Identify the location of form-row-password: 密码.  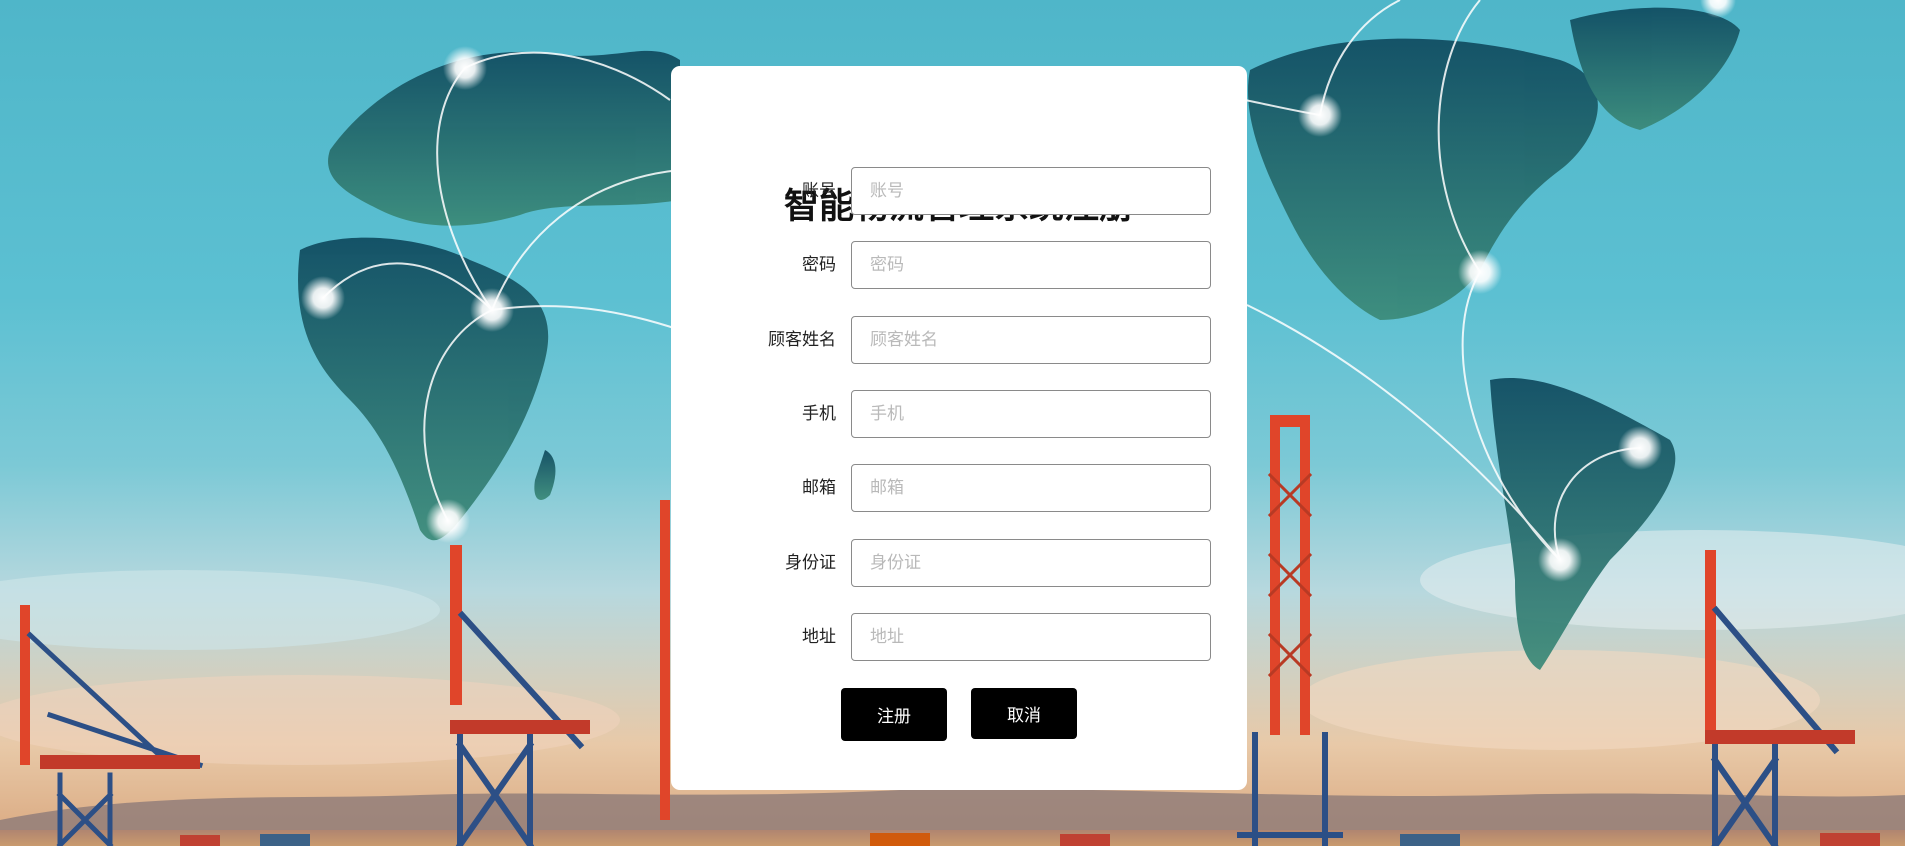
(959, 265).